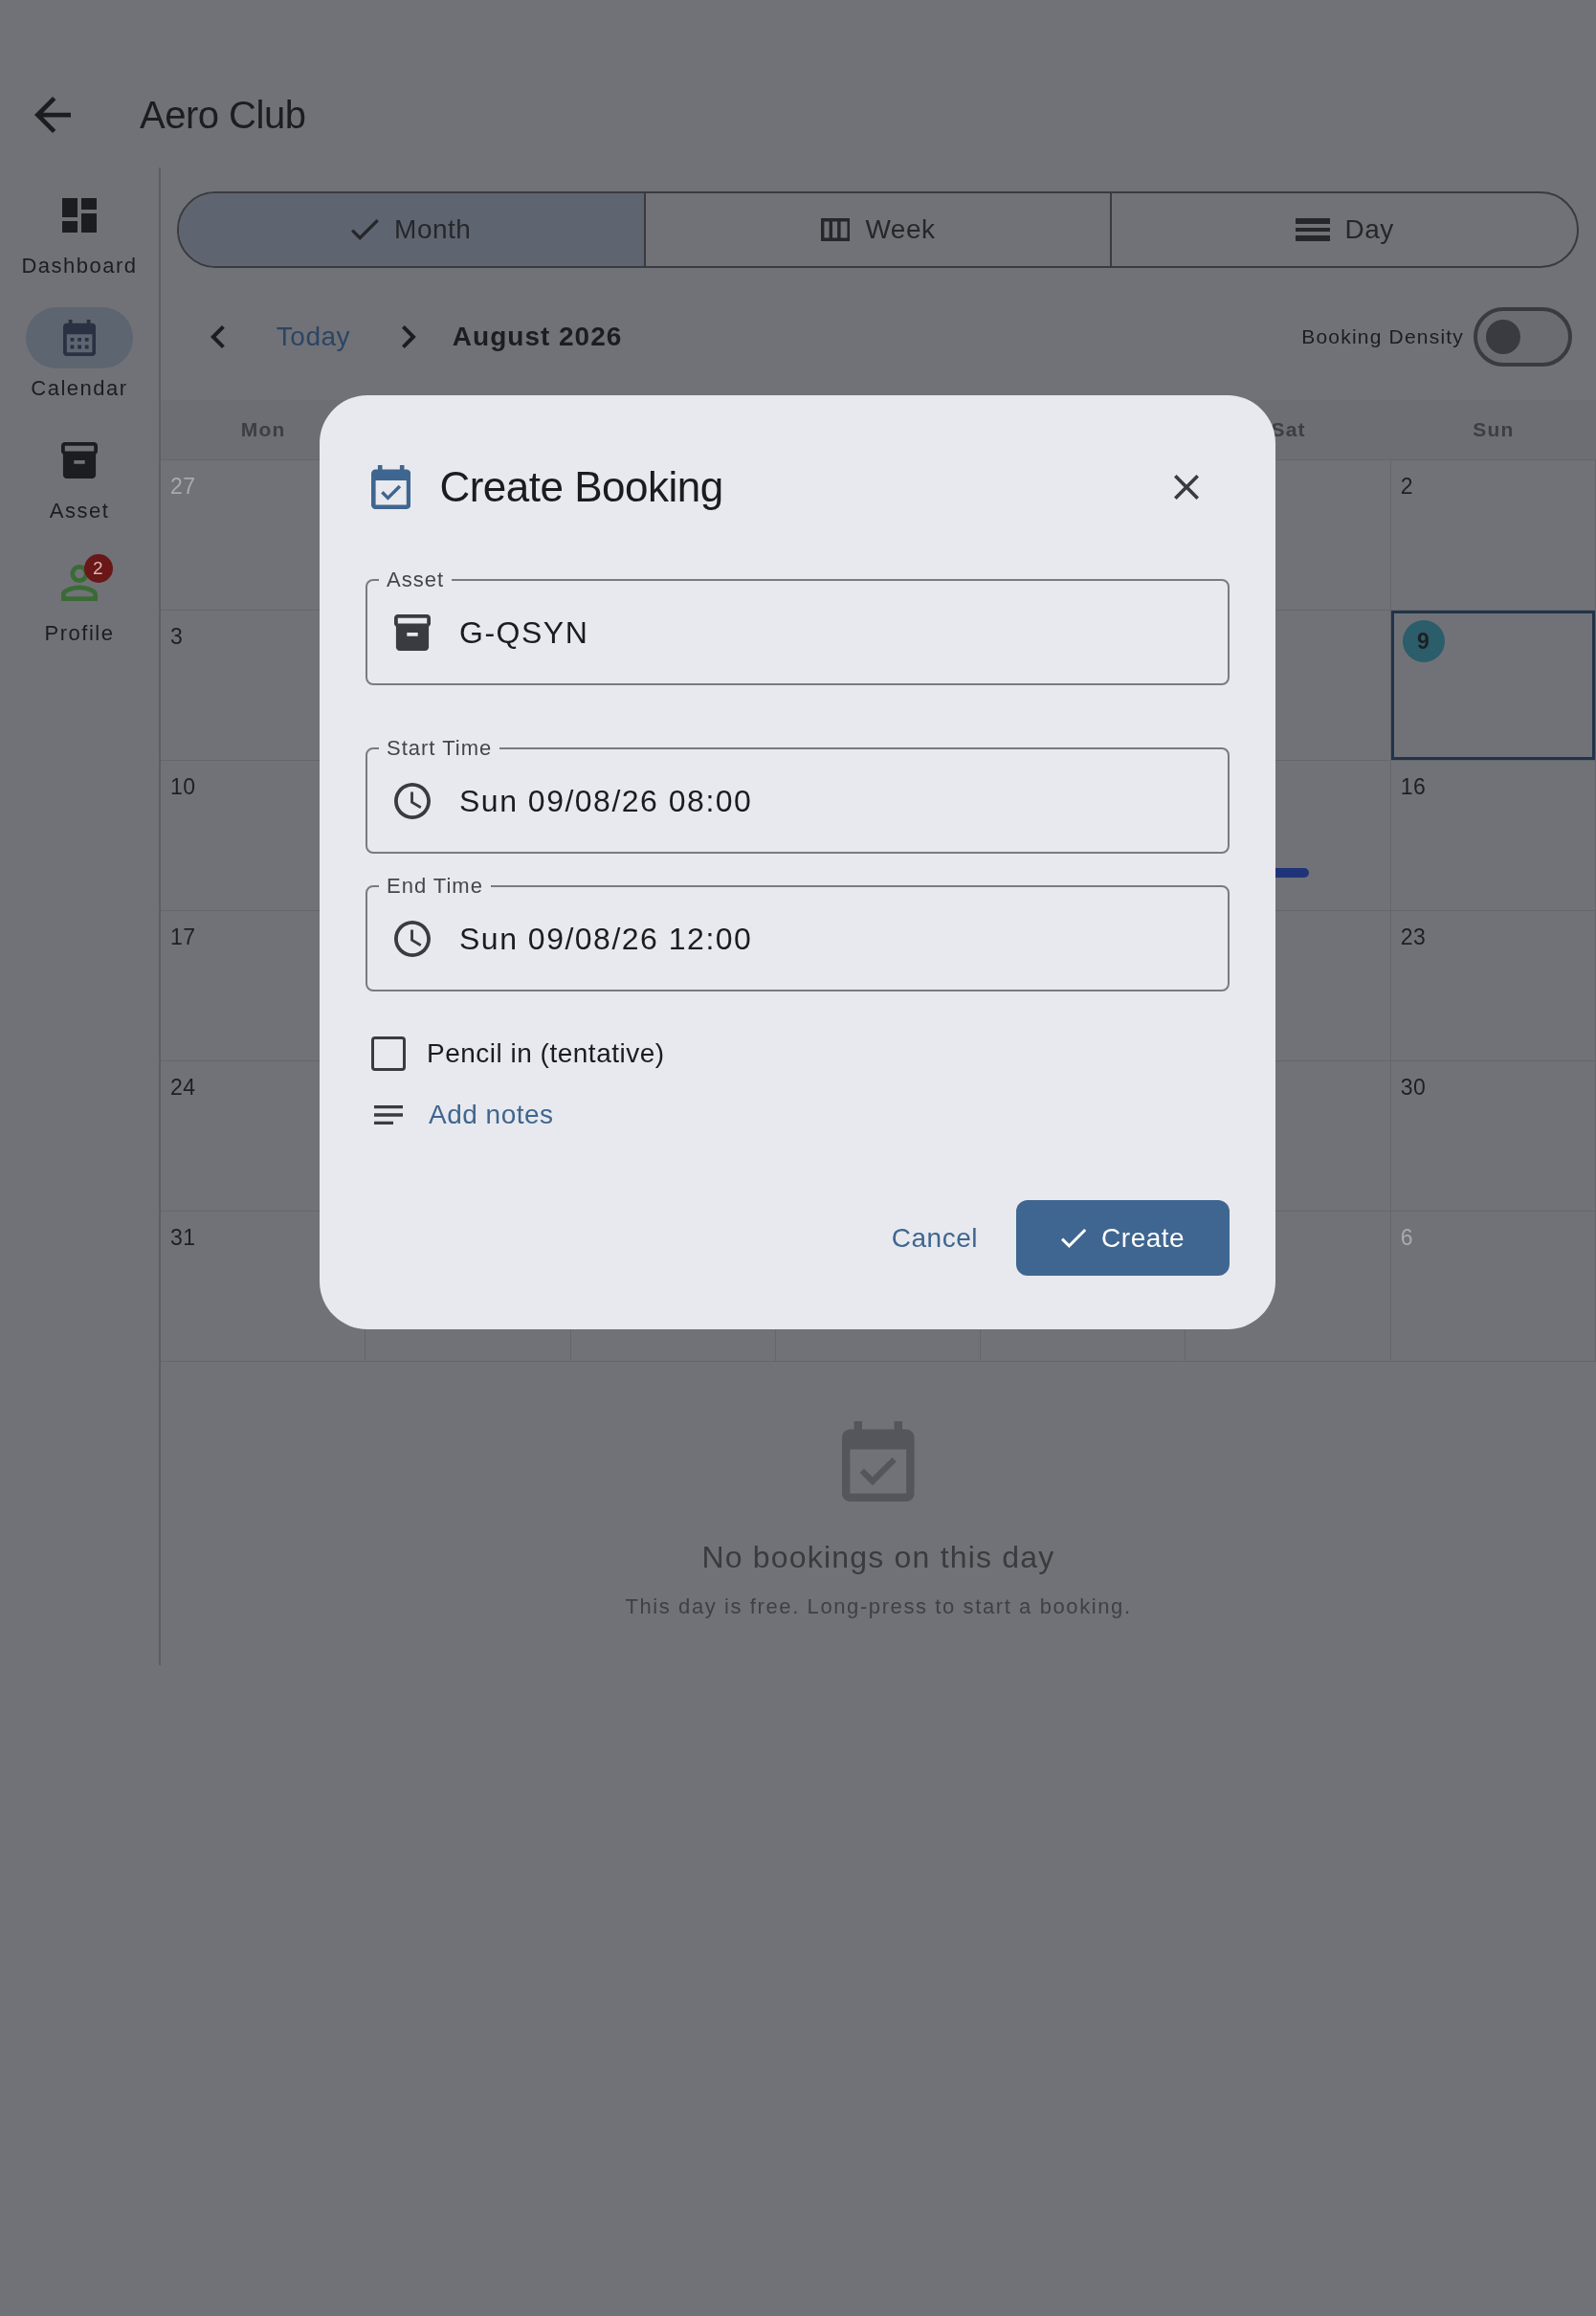 This screenshot has height=2316, width=1596. Describe the element at coordinates (836, 229) in the screenshot. I see `week-columns-icon` at that location.